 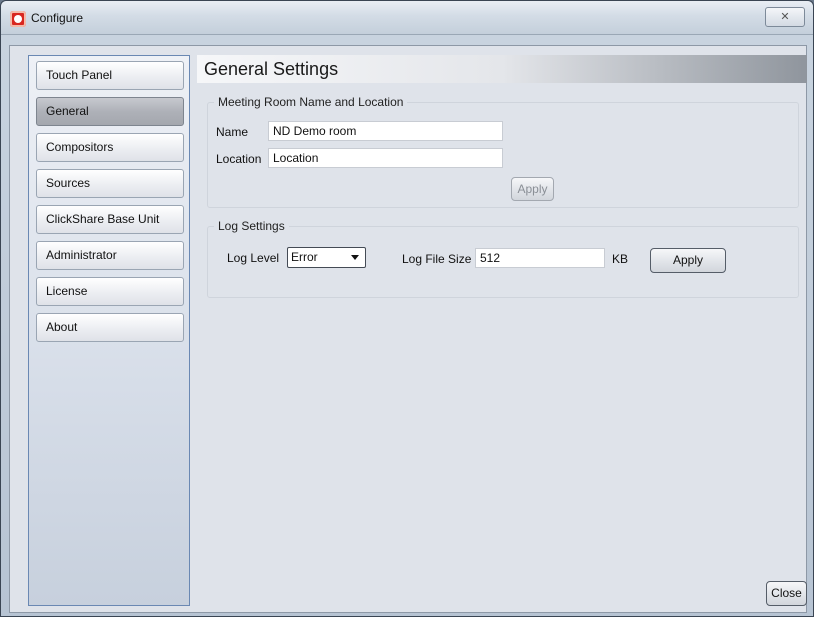 I want to click on meeting-room-legend: Meeting Room Name and Location, so click(x=311, y=102).